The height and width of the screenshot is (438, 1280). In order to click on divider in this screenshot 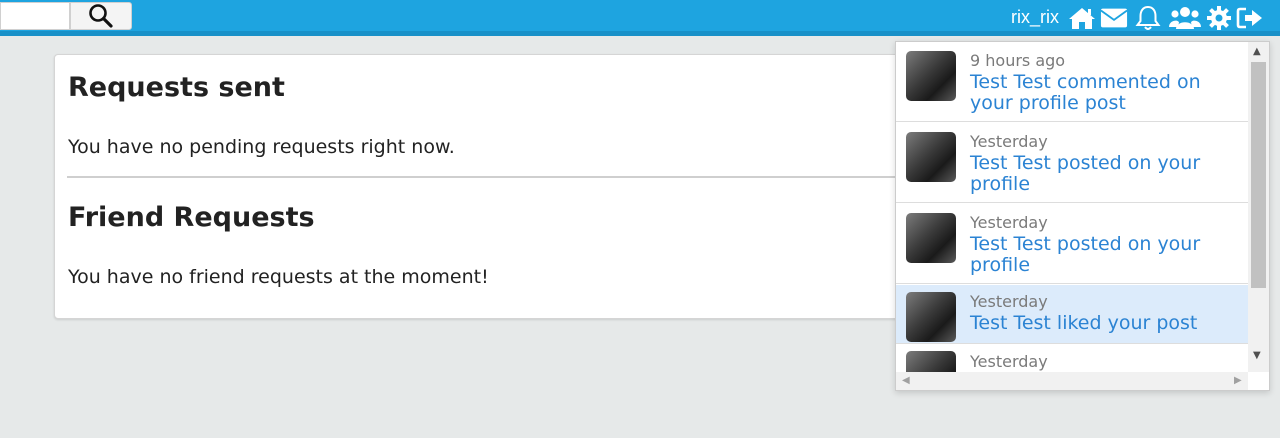, I will do `click(495, 177)`.